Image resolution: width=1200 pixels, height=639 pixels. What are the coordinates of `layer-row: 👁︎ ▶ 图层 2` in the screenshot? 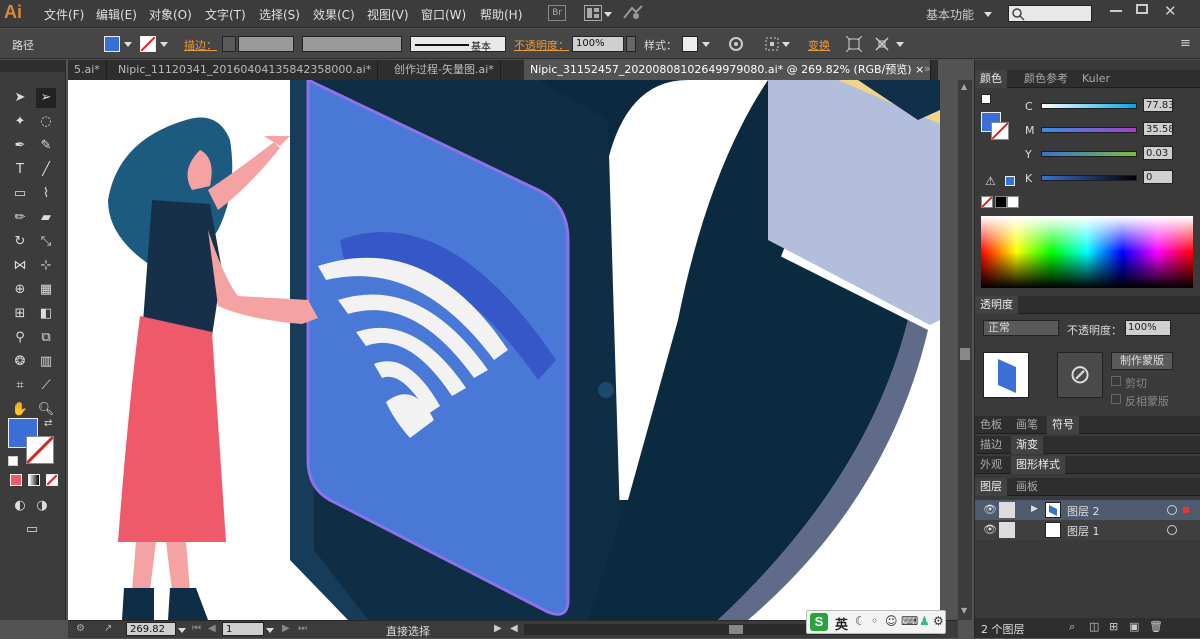 It's located at (1087, 510).